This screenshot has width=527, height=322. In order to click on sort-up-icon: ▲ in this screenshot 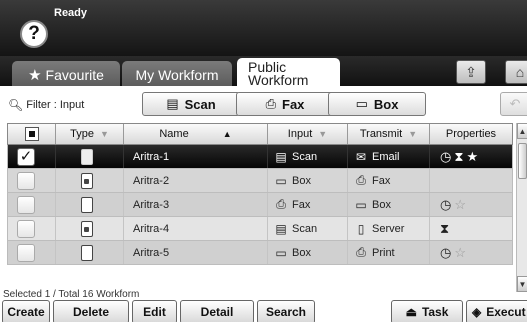, I will do `click(227, 134)`.